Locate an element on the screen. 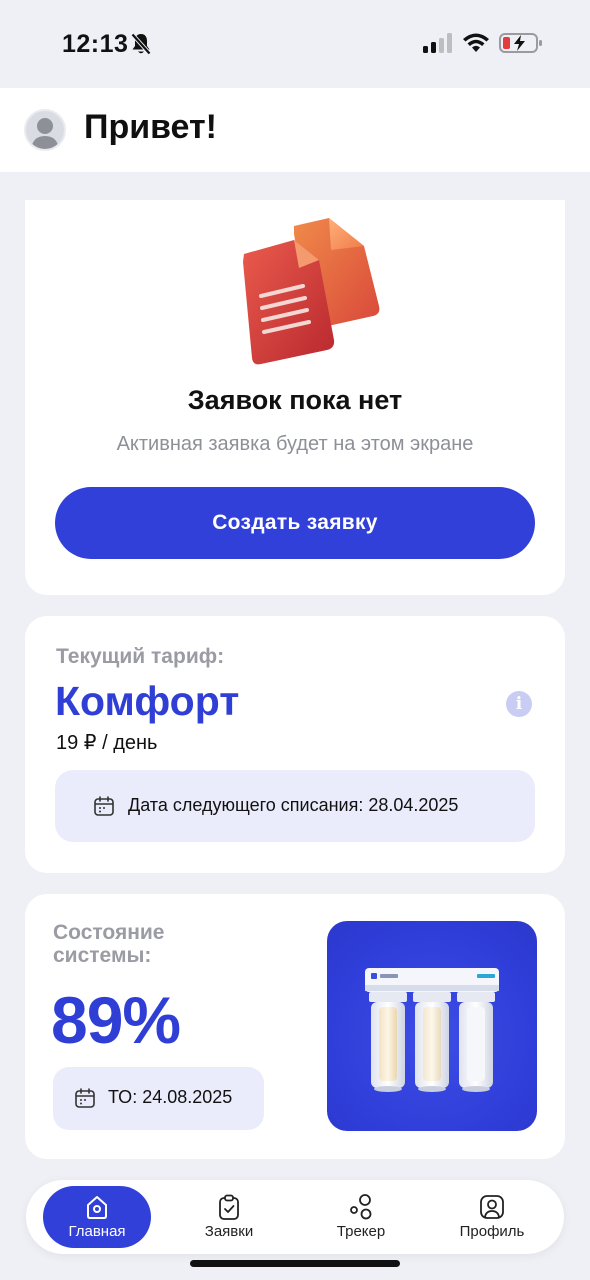 The height and width of the screenshot is (1280, 590). documents-icon is located at coordinates (311, 291).